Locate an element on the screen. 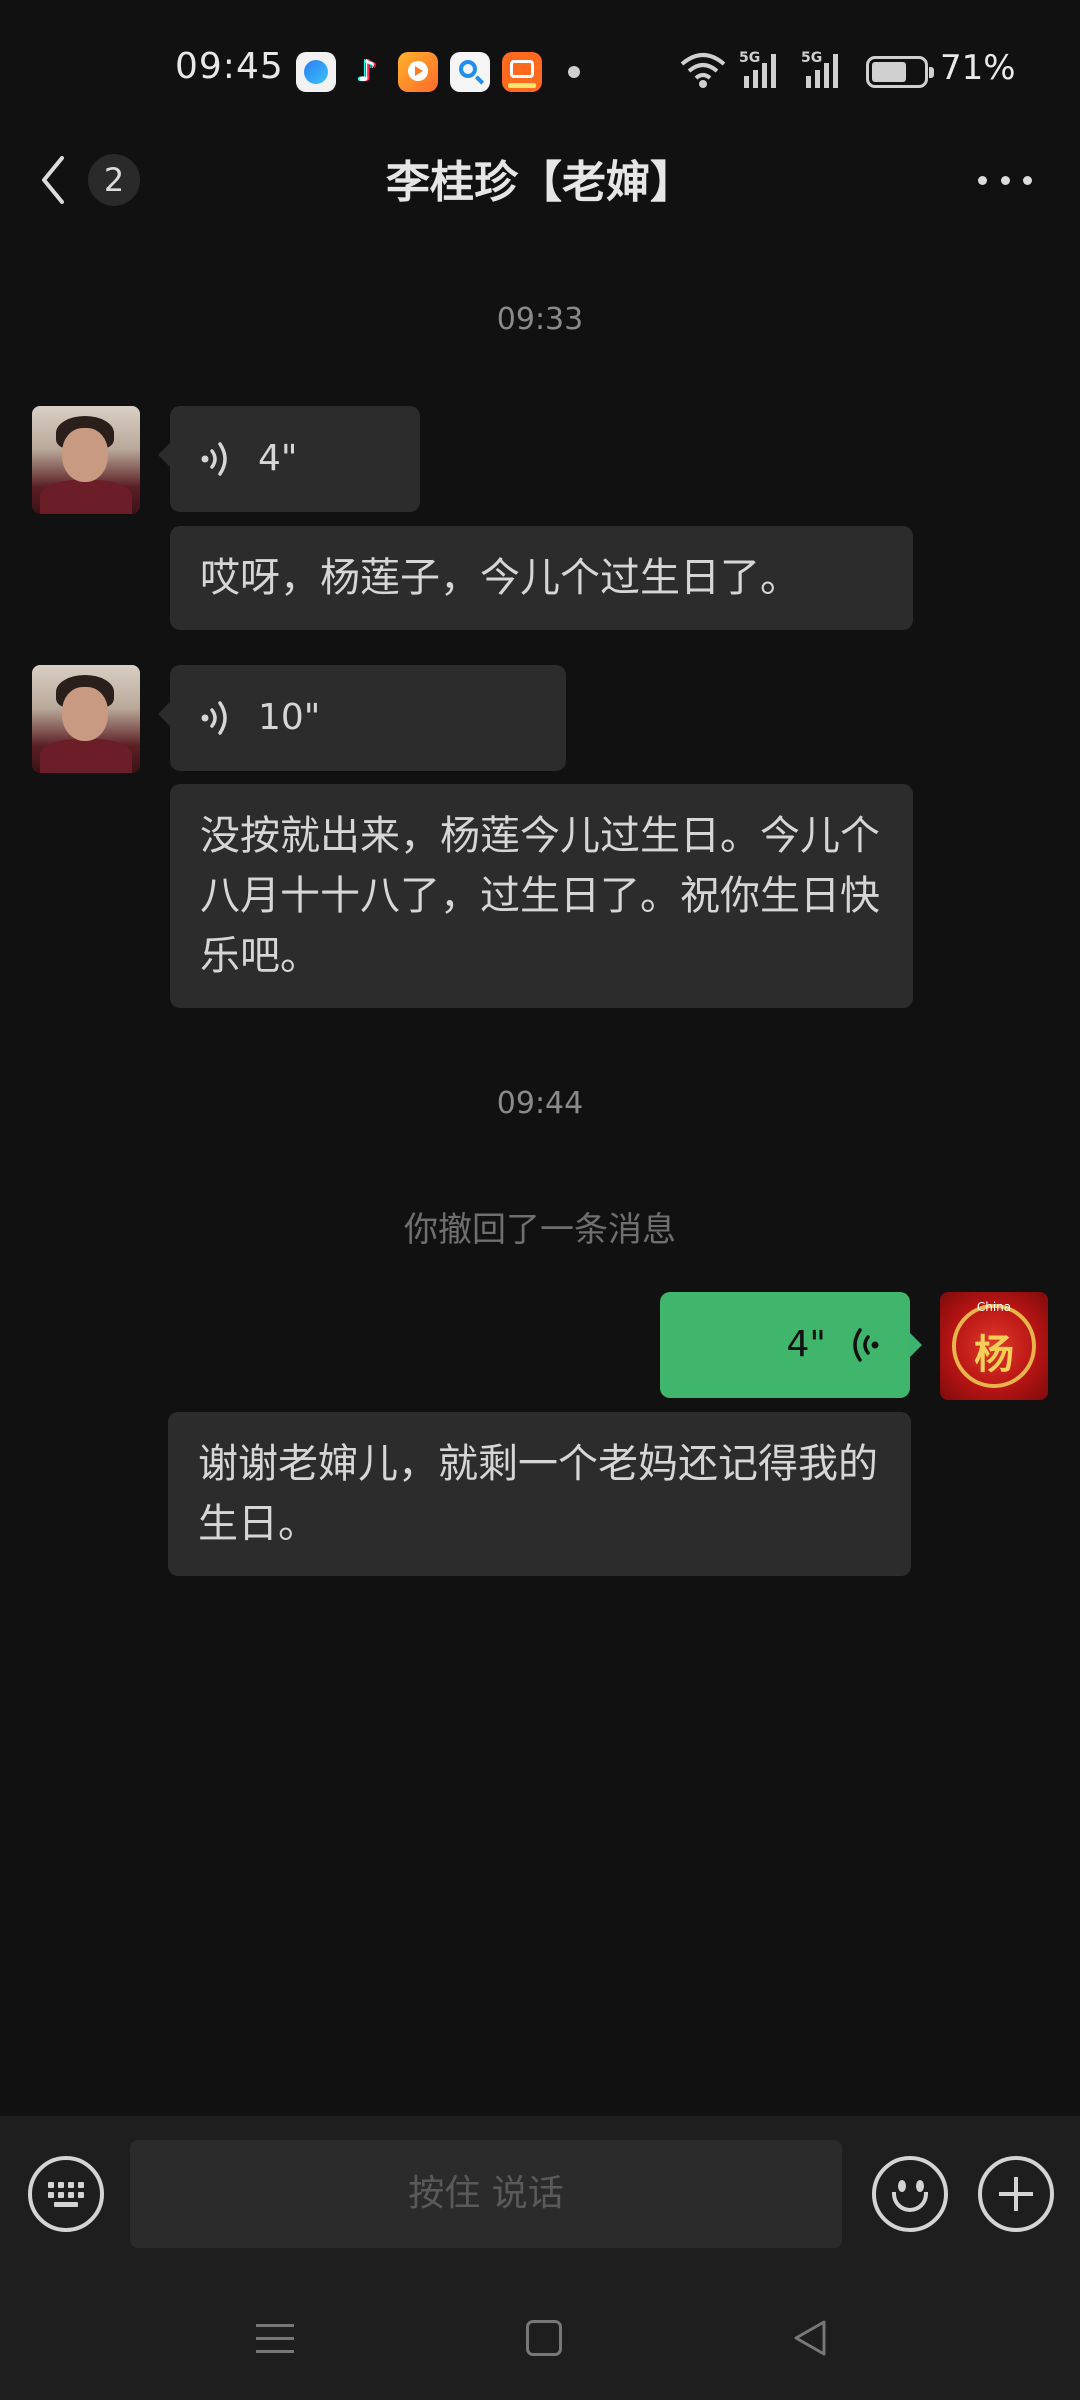 Image resolution: width=1080 pixels, height=2400 pixels. douyin-app-icon: ♪ is located at coordinates (367, 72).